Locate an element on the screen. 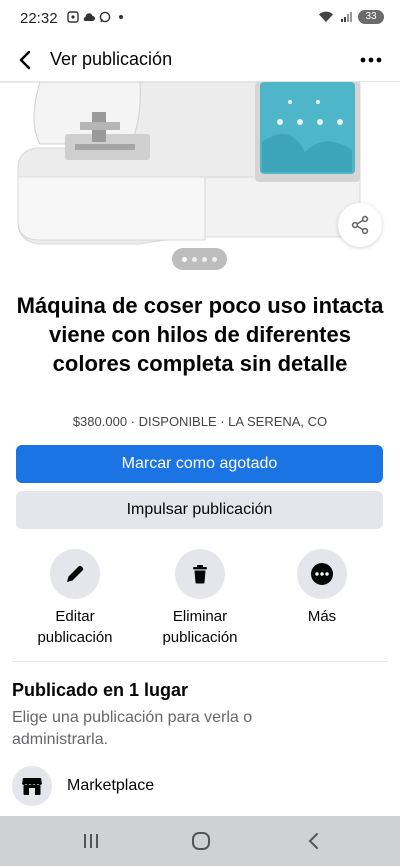 The height and width of the screenshot is (866, 400). photo-pagination is located at coordinates (199, 259).